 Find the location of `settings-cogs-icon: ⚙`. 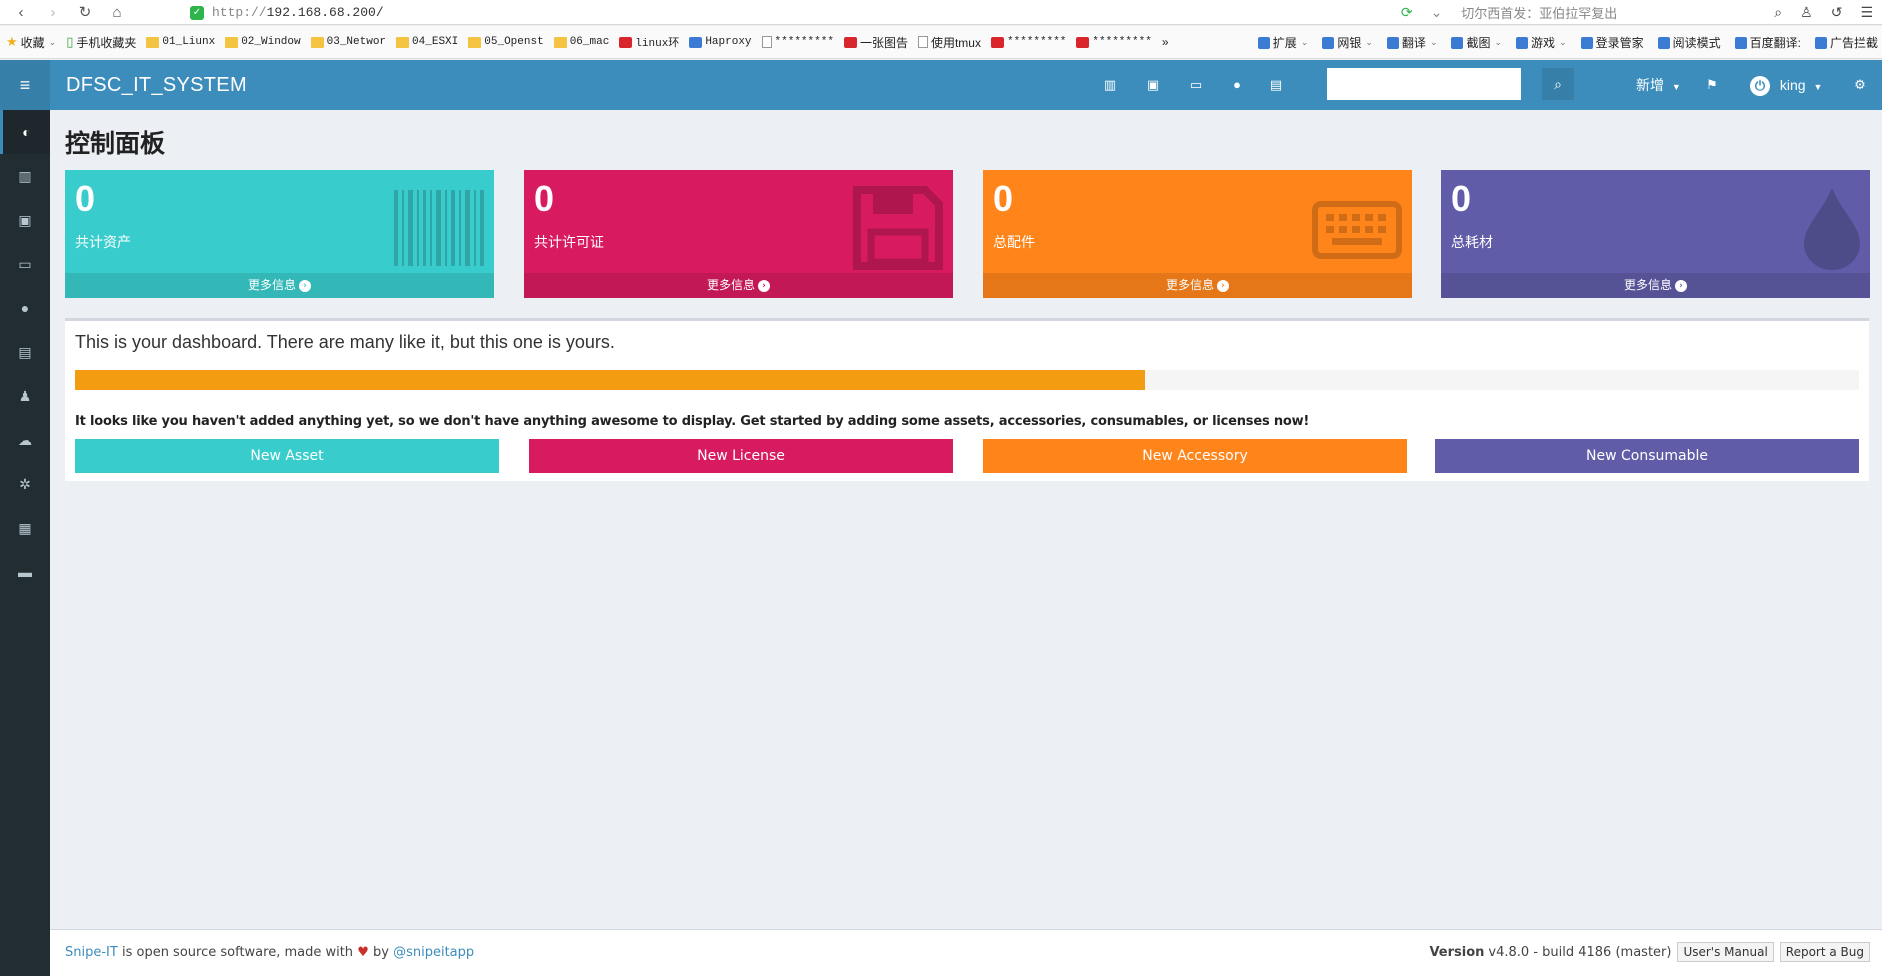

settings-cogs-icon: ⚙ is located at coordinates (1860, 85).